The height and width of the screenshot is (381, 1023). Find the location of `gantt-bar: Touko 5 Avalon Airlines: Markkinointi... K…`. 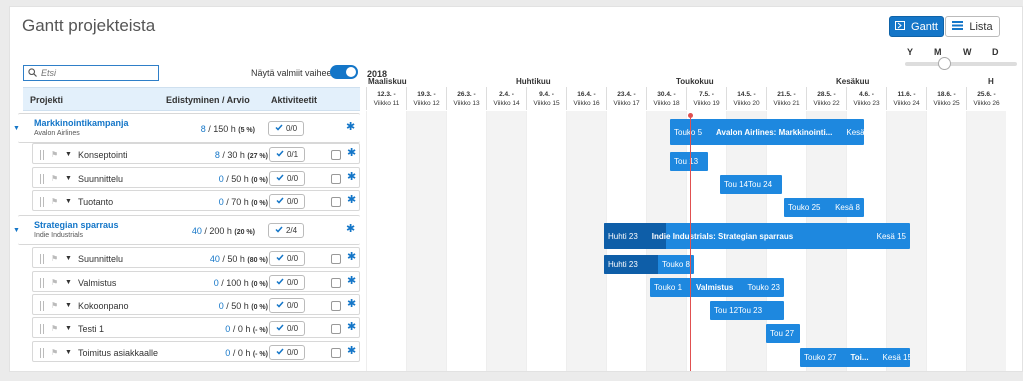

gantt-bar: Touko 5 Avalon Airlines: Markkinointi... K… is located at coordinates (767, 132).